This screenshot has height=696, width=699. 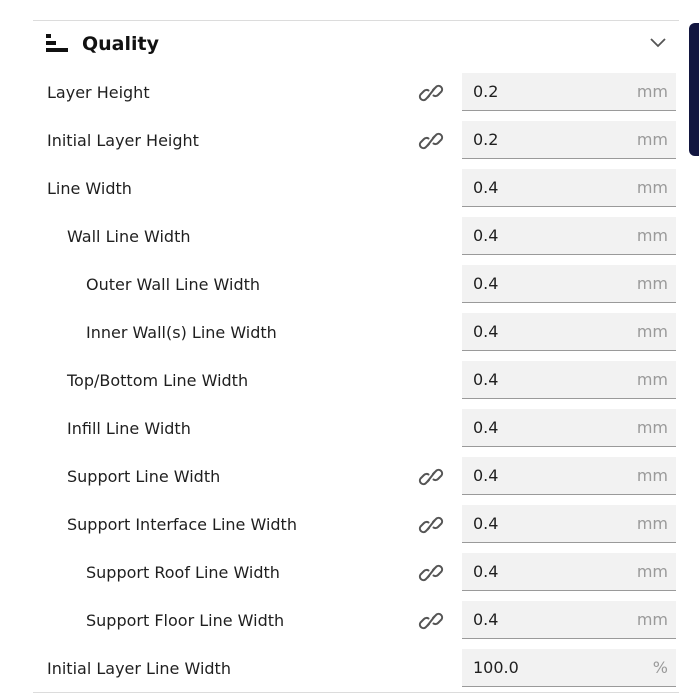 What do you see at coordinates (57, 43) in the screenshot?
I see `quality-bars-icon` at bounding box center [57, 43].